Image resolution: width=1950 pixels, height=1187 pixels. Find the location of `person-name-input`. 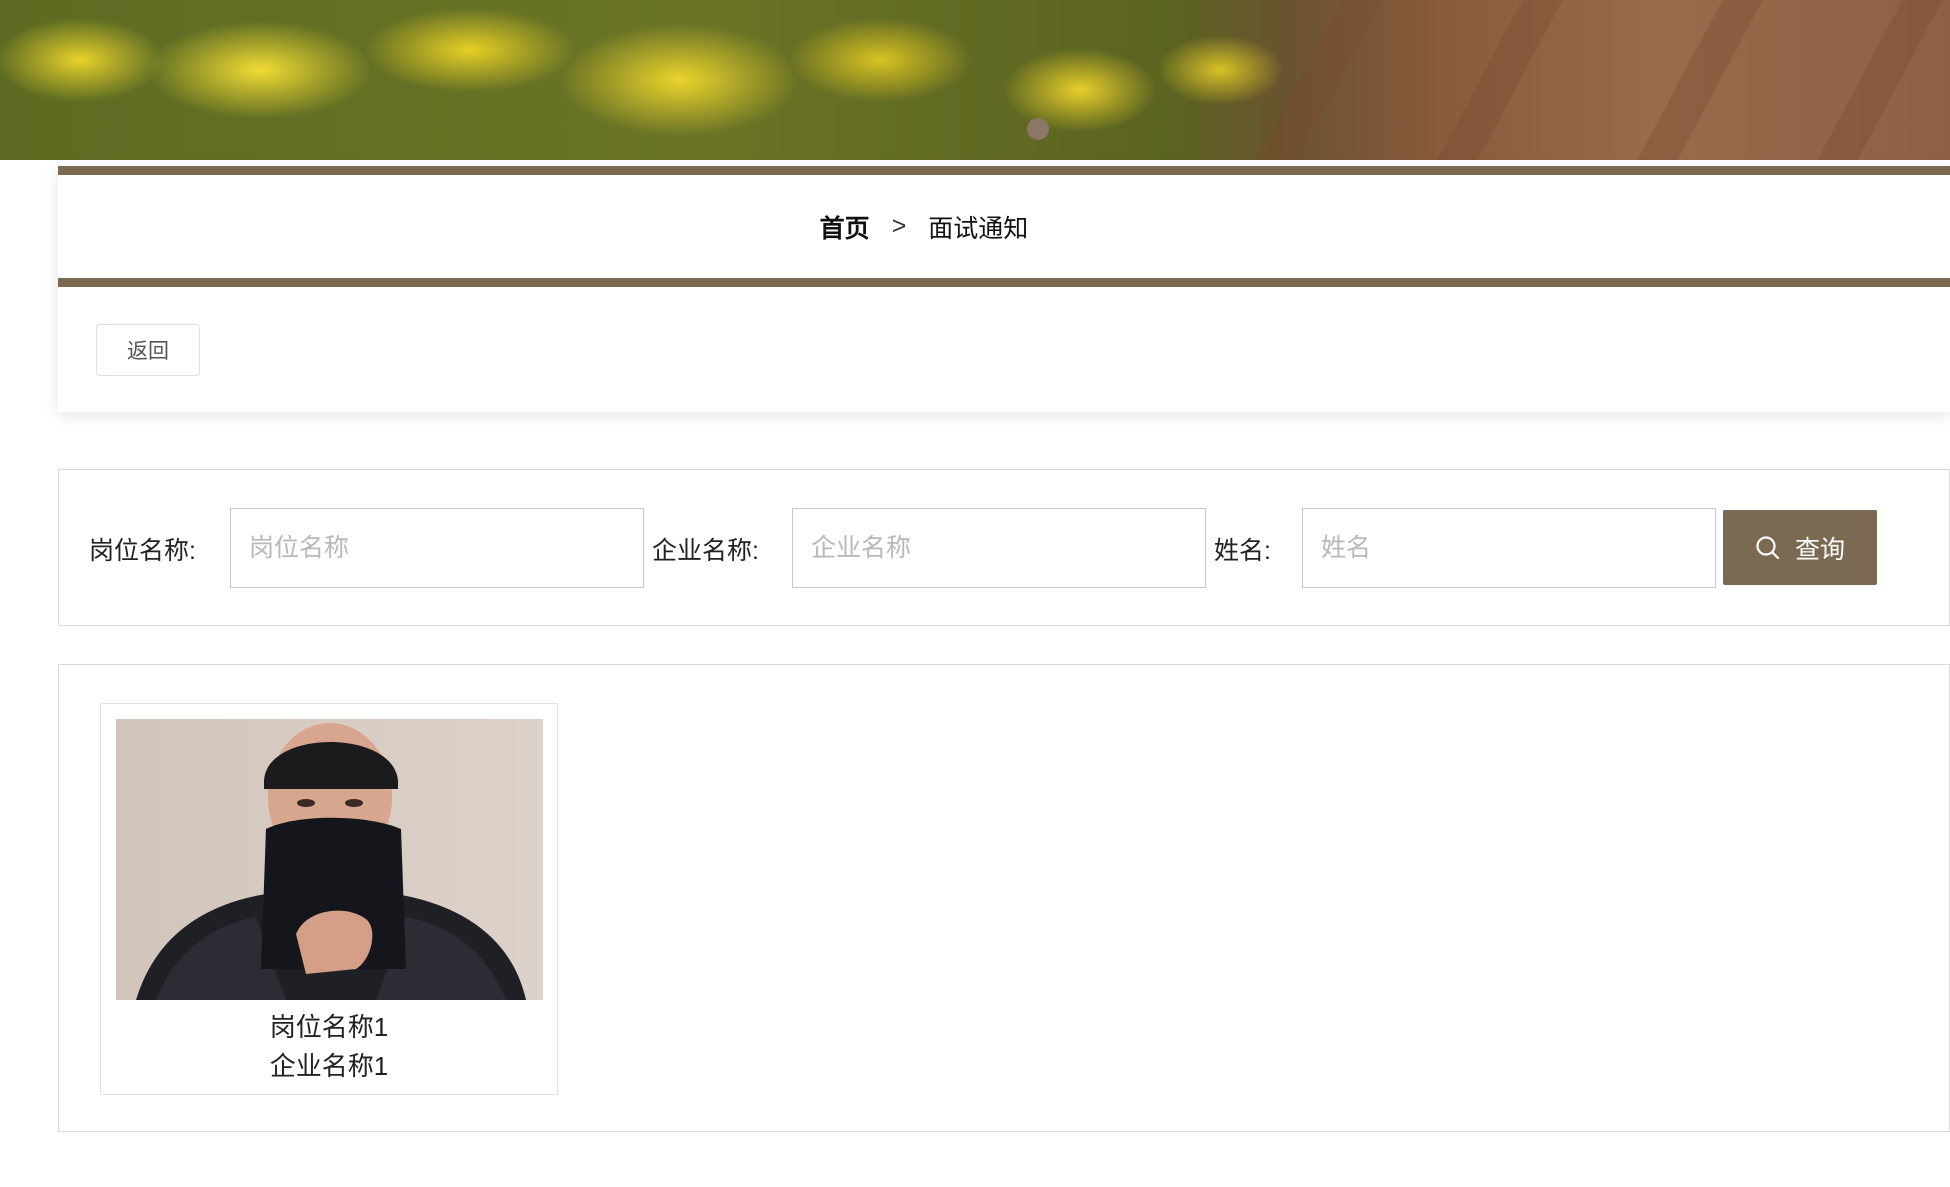

person-name-input is located at coordinates (1509, 548).